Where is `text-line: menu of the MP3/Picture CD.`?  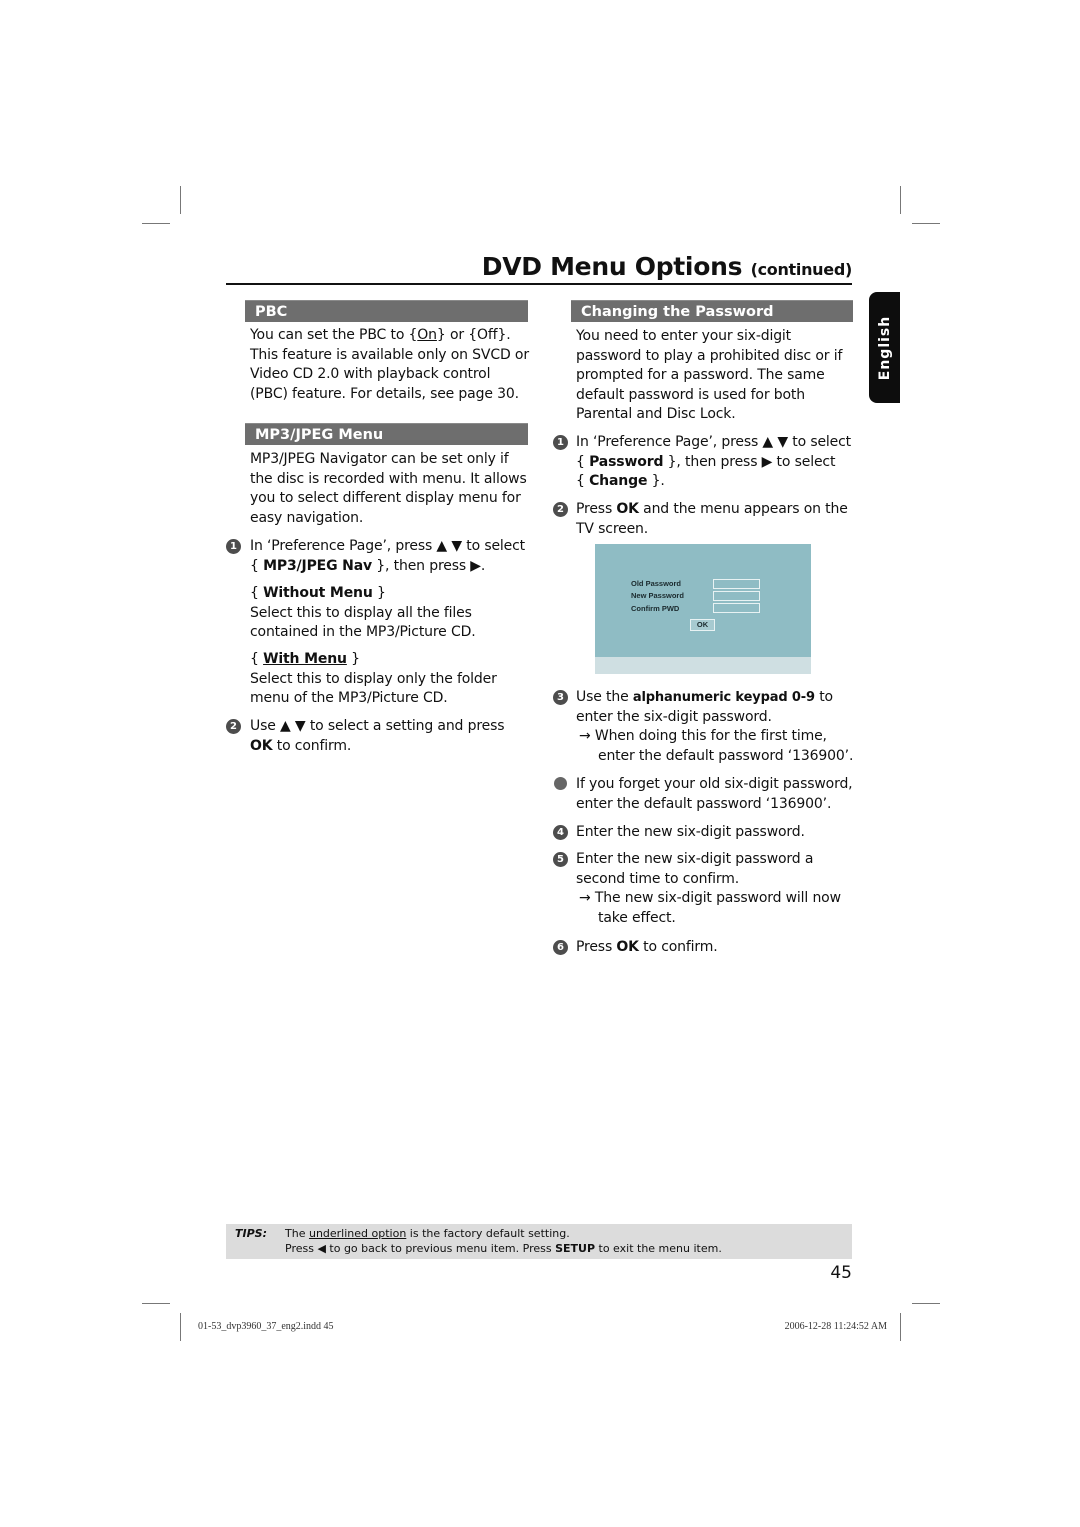
text-line: menu of the MP3/Picture CD. is located at coordinates (349, 698).